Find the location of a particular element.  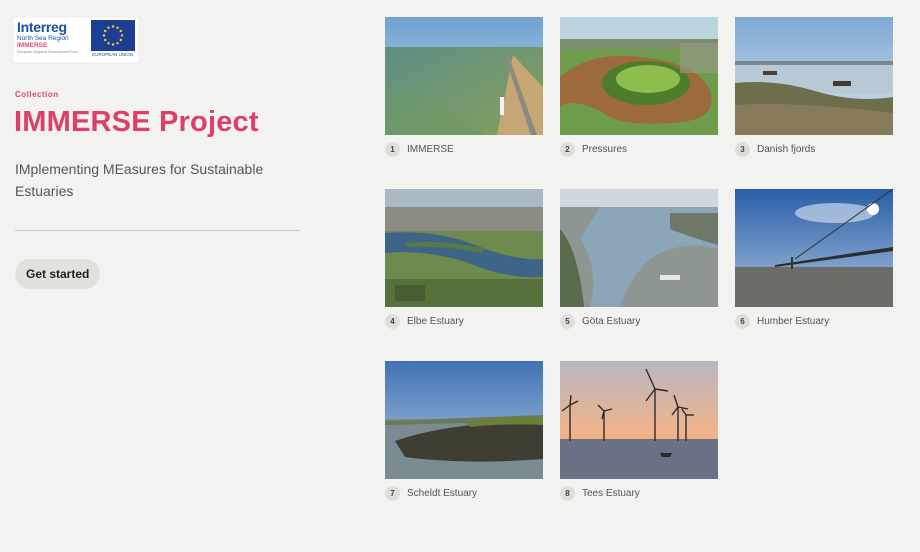

story-number: 3 is located at coordinates (742, 149).